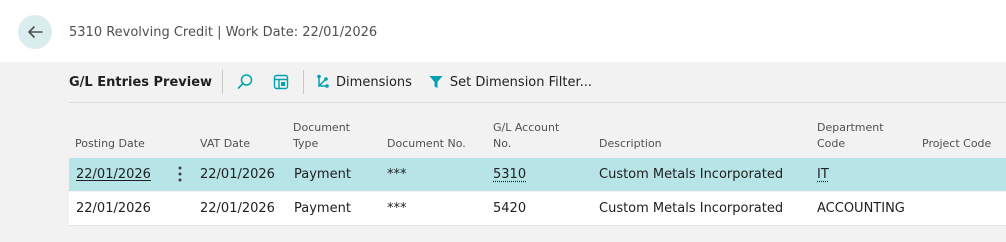 This screenshot has height=242, width=1006. What do you see at coordinates (321, 136) in the screenshot?
I see `column-header-document-type: Document Type` at bounding box center [321, 136].